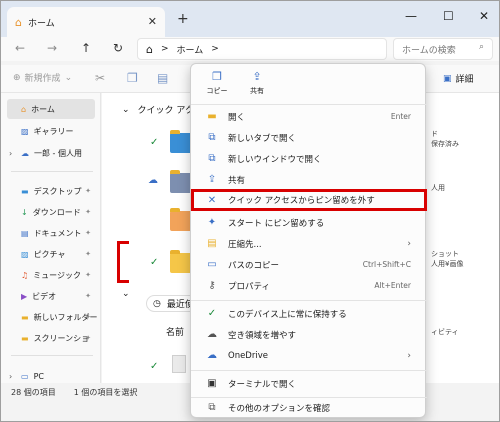  What do you see at coordinates (33, 392) in the screenshot?
I see `item-count: 28 個の項目` at bounding box center [33, 392].